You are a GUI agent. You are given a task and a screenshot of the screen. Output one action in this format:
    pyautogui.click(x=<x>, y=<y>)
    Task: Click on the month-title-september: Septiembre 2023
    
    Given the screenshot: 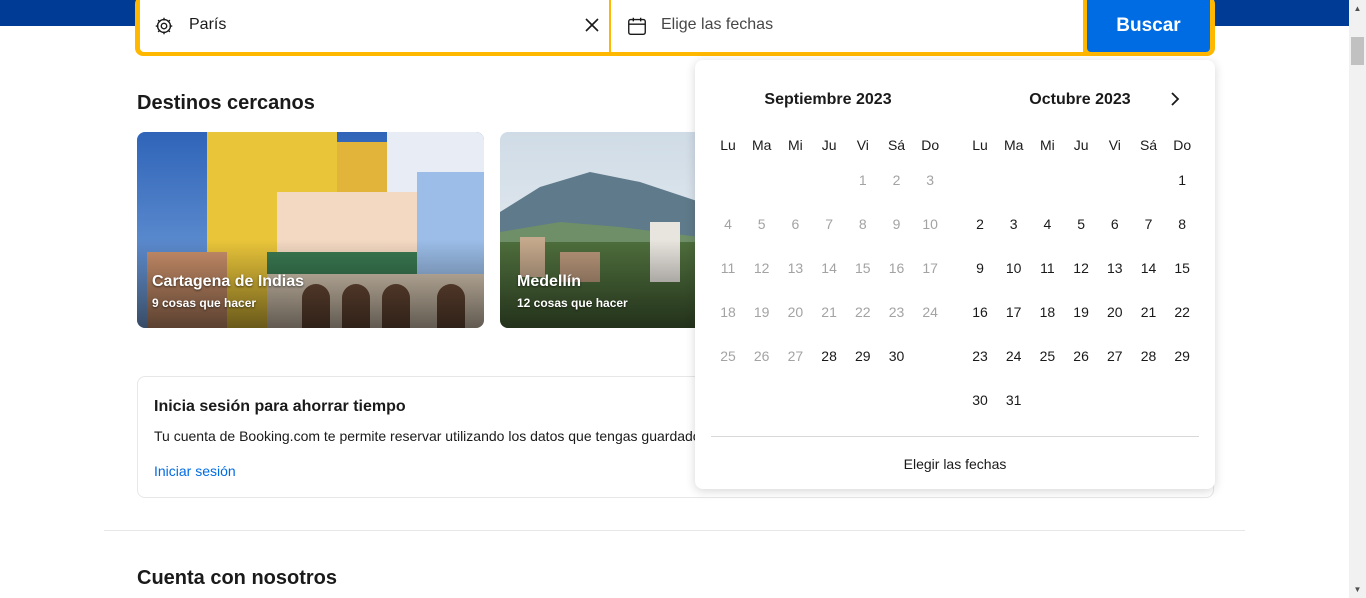 What is the action you would take?
    pyautogui.click(x=828, y=99)
    